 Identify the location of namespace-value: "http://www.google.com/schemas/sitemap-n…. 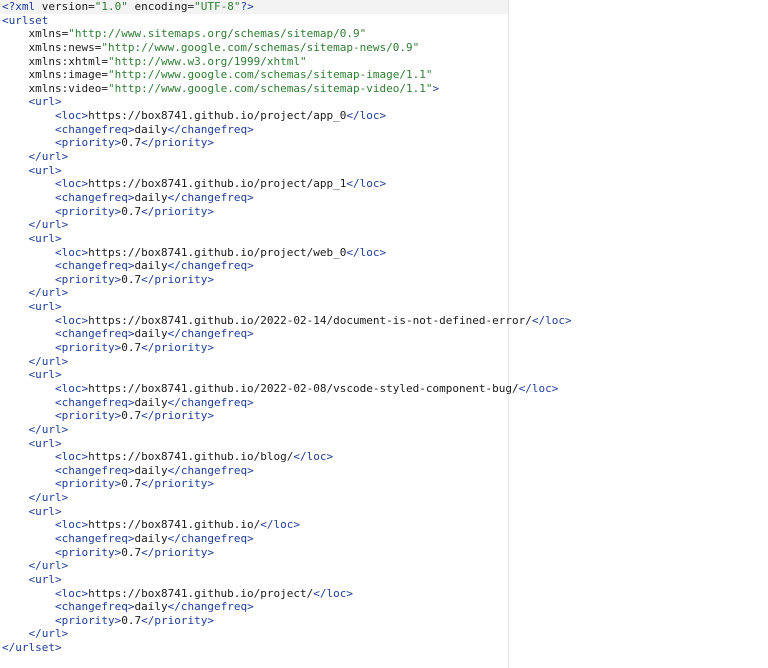
(260, 47).